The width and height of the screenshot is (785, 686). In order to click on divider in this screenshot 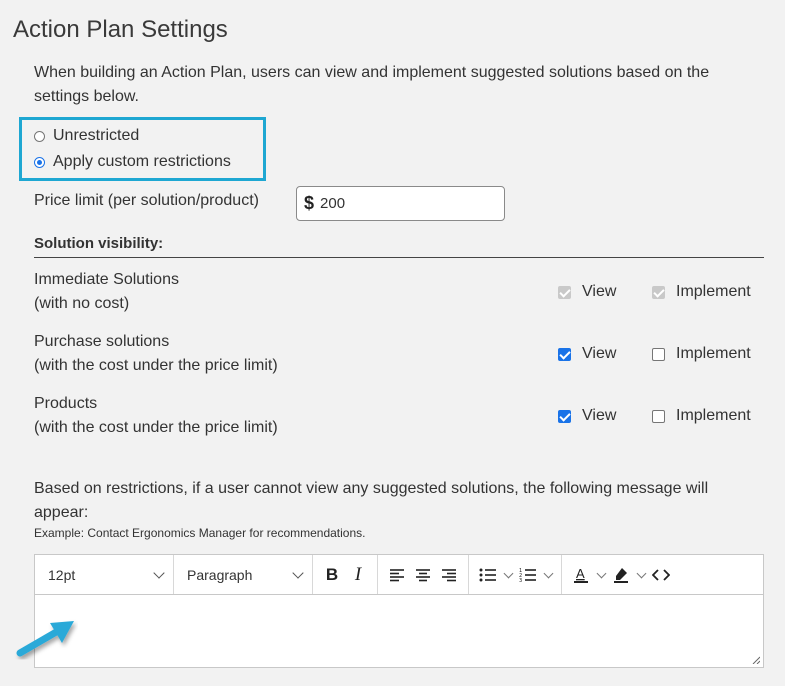, I will do `click(399, 257)`.